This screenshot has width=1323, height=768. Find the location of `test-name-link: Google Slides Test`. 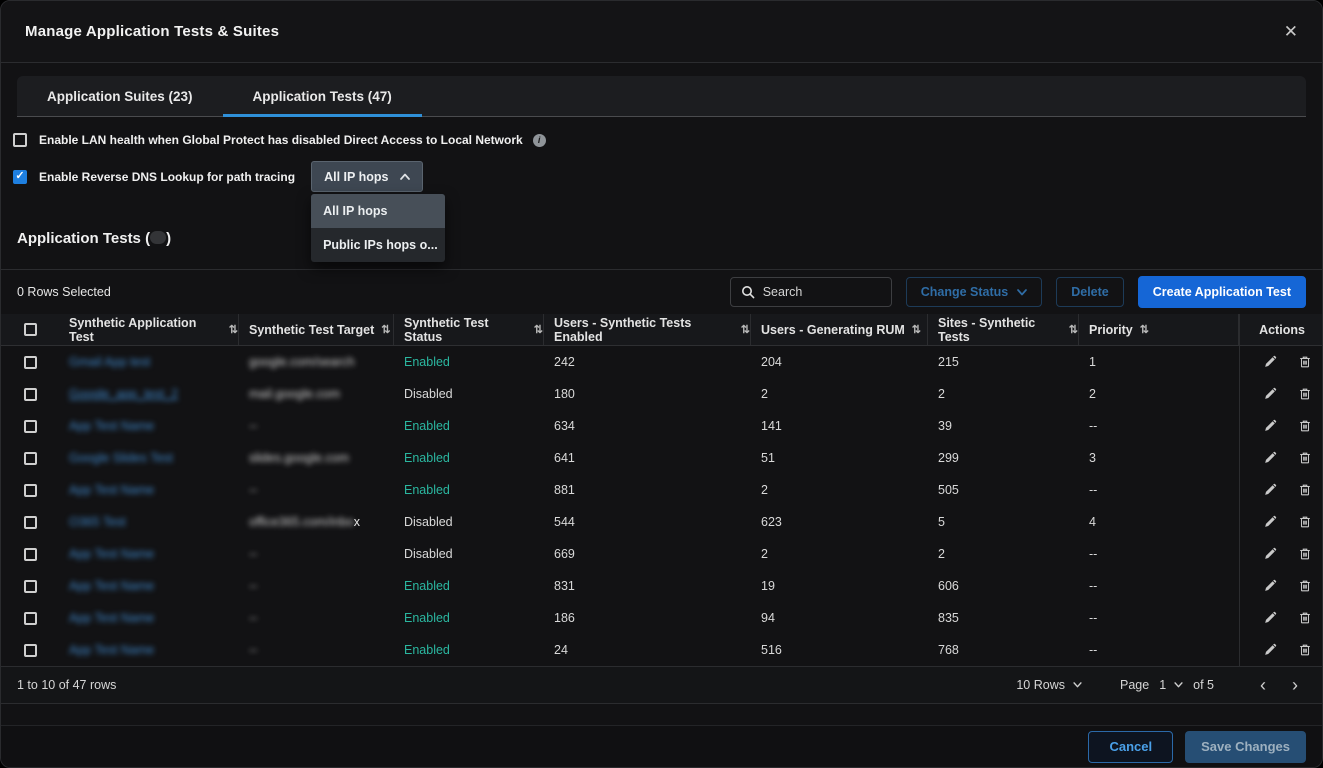

test-name-link: Google Slides Test is located at coordinates (121, 458).